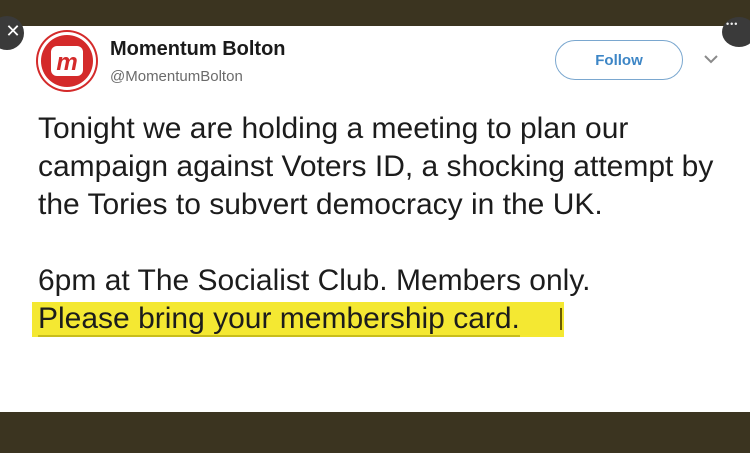 The width and height of the screenshot is (750, 453). Describe the element at coordinates (711, 59) in the screenshot. I see `chevron-down-icon` at that location.